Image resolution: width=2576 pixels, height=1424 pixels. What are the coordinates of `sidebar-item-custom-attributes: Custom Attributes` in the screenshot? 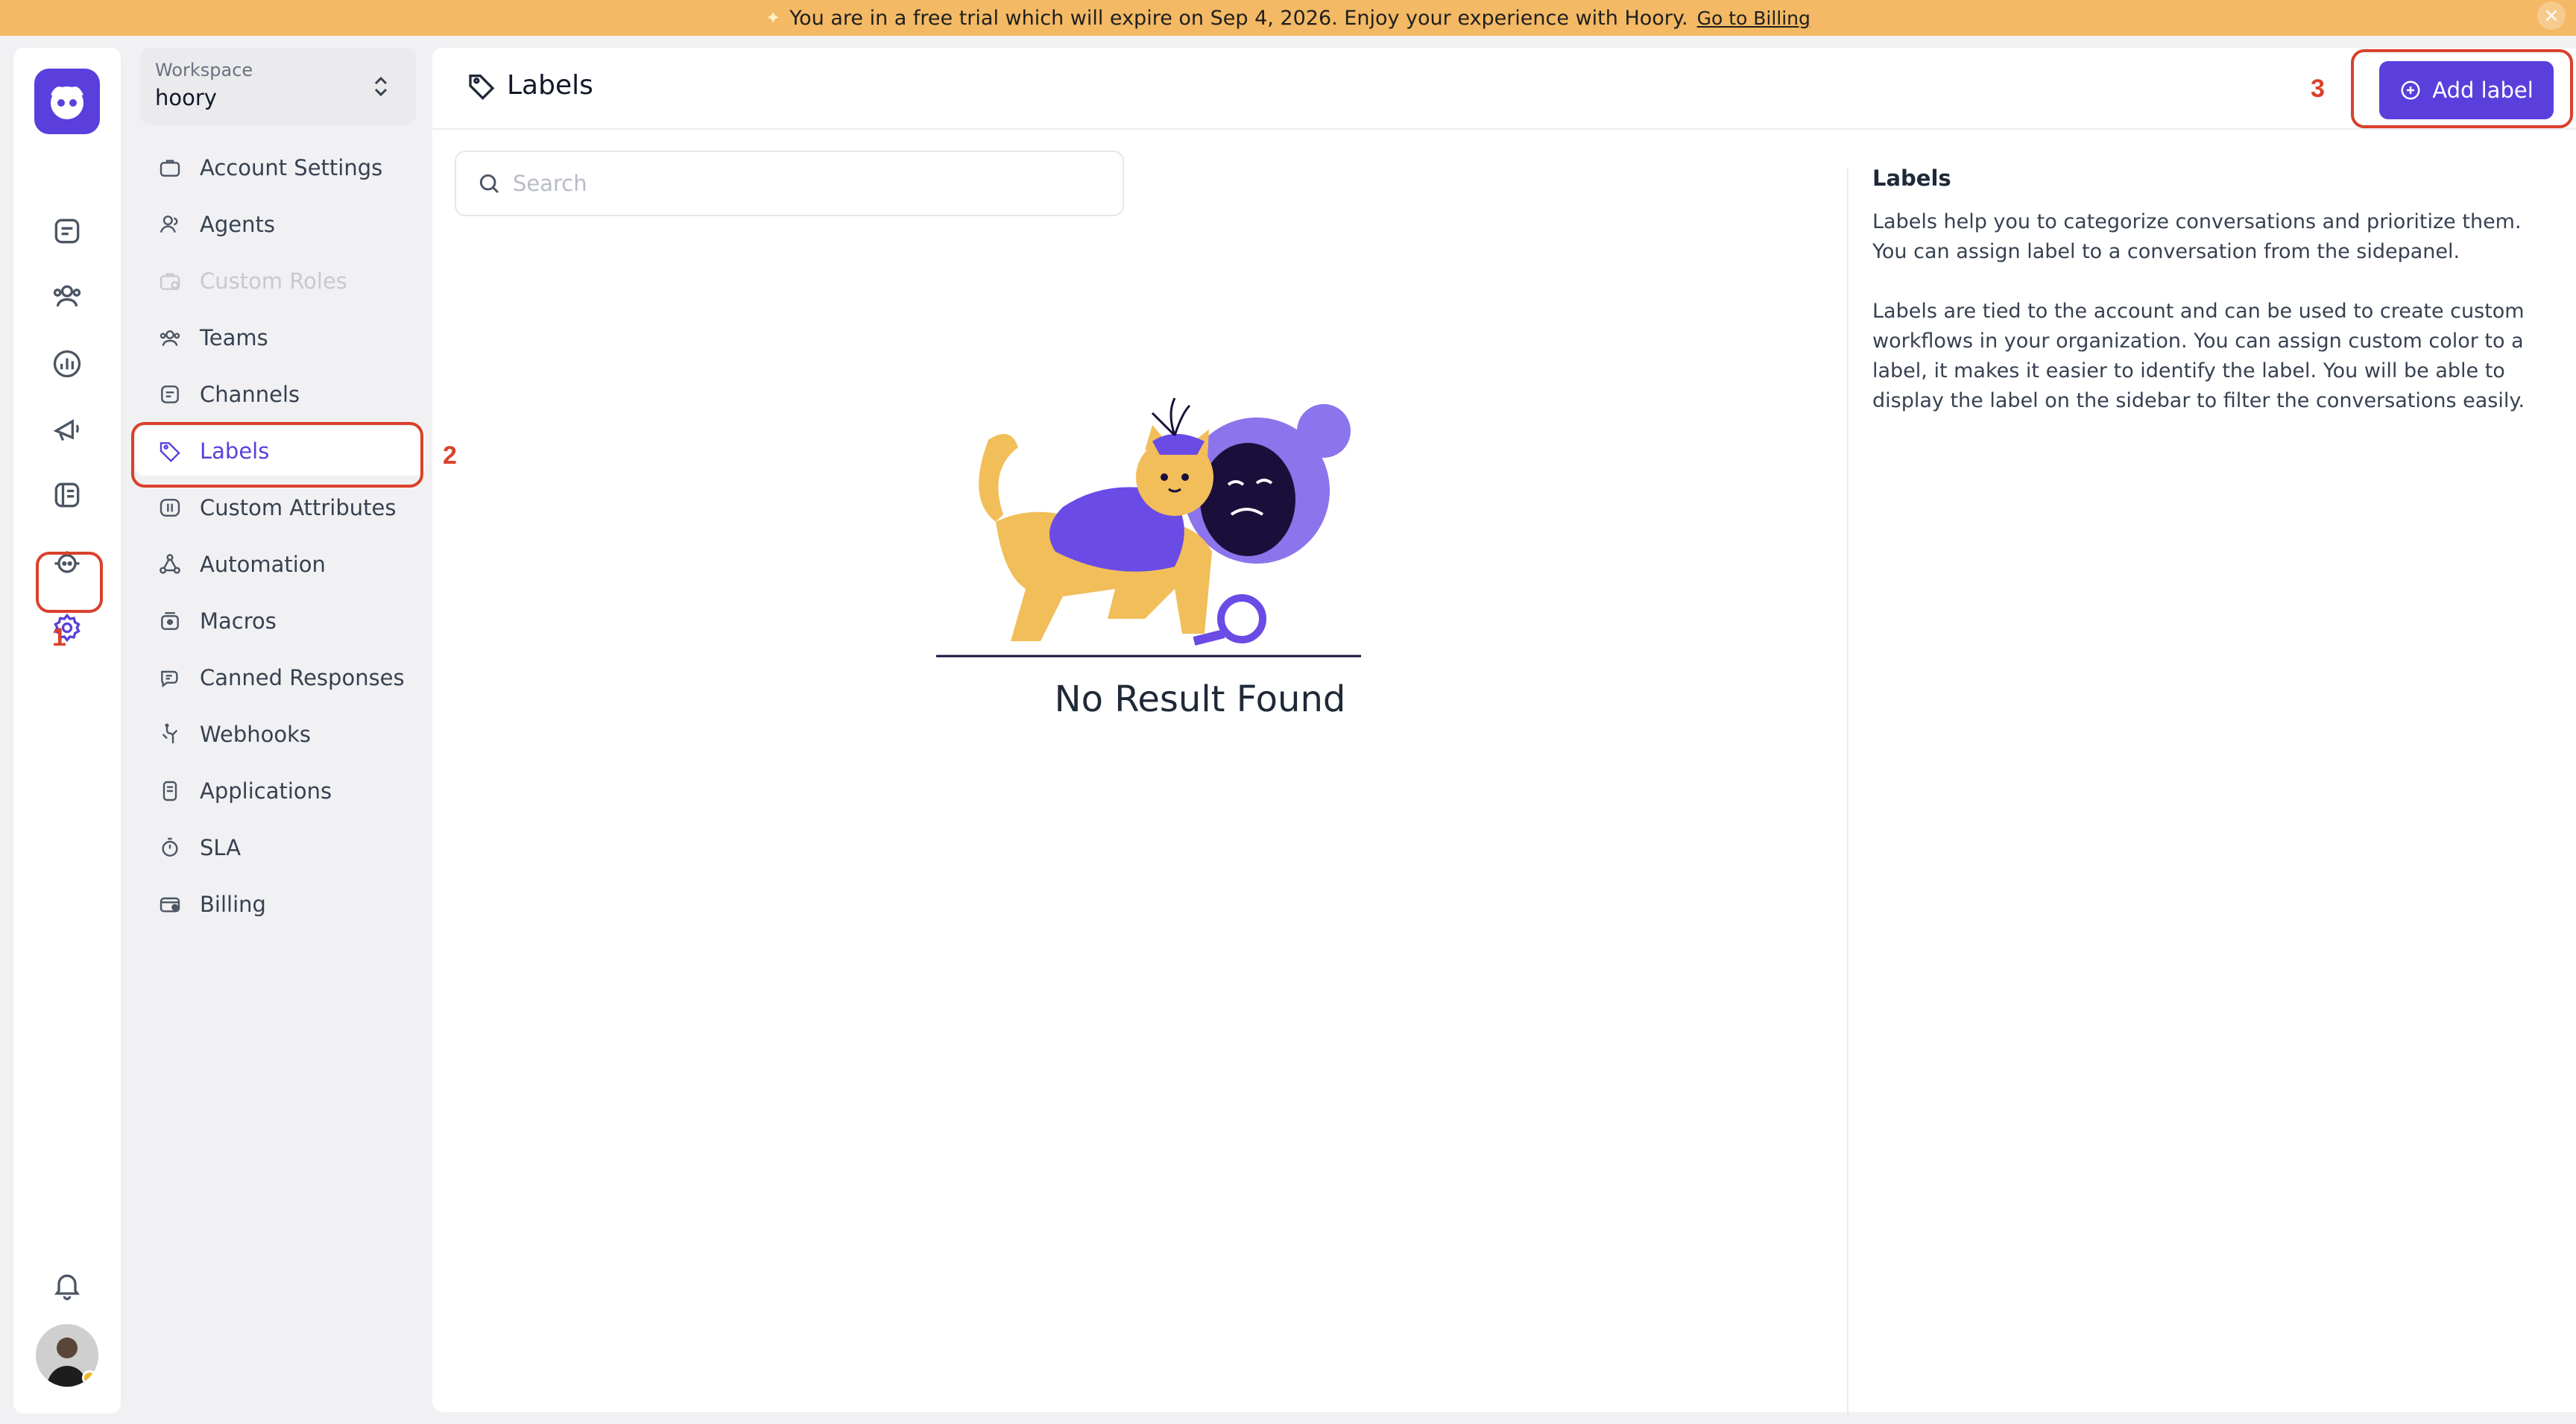 It's located at (280, 507).